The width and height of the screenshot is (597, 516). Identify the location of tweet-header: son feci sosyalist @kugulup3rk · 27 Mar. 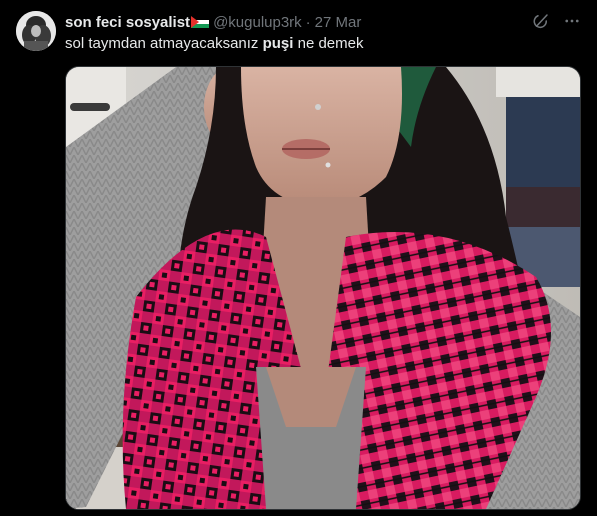
(213, 22).